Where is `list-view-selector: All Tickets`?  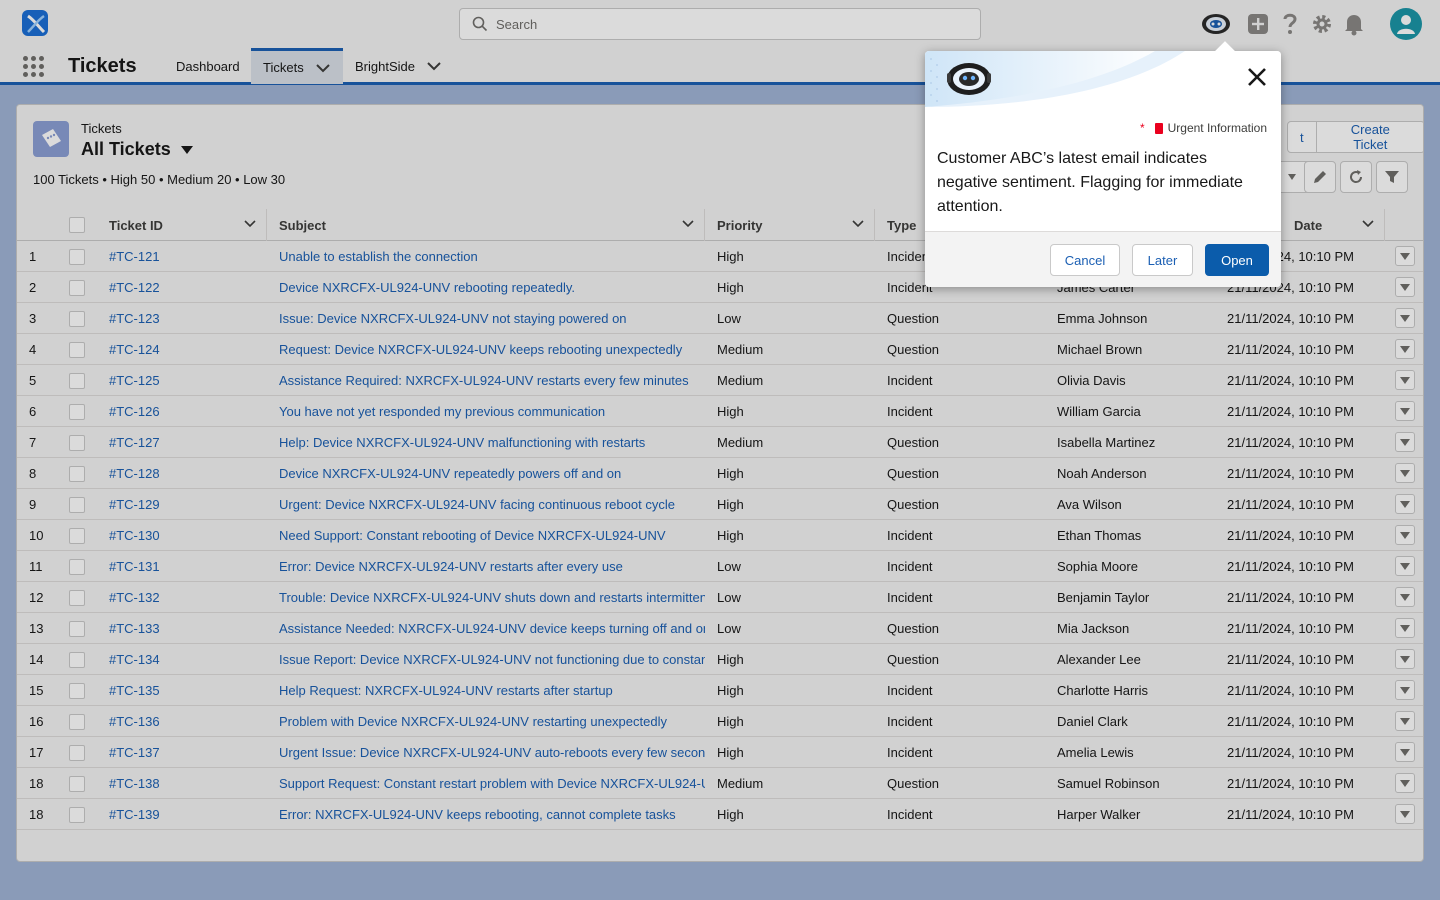
list-view-selector: All Tickets is located at coordinates (137, 149).